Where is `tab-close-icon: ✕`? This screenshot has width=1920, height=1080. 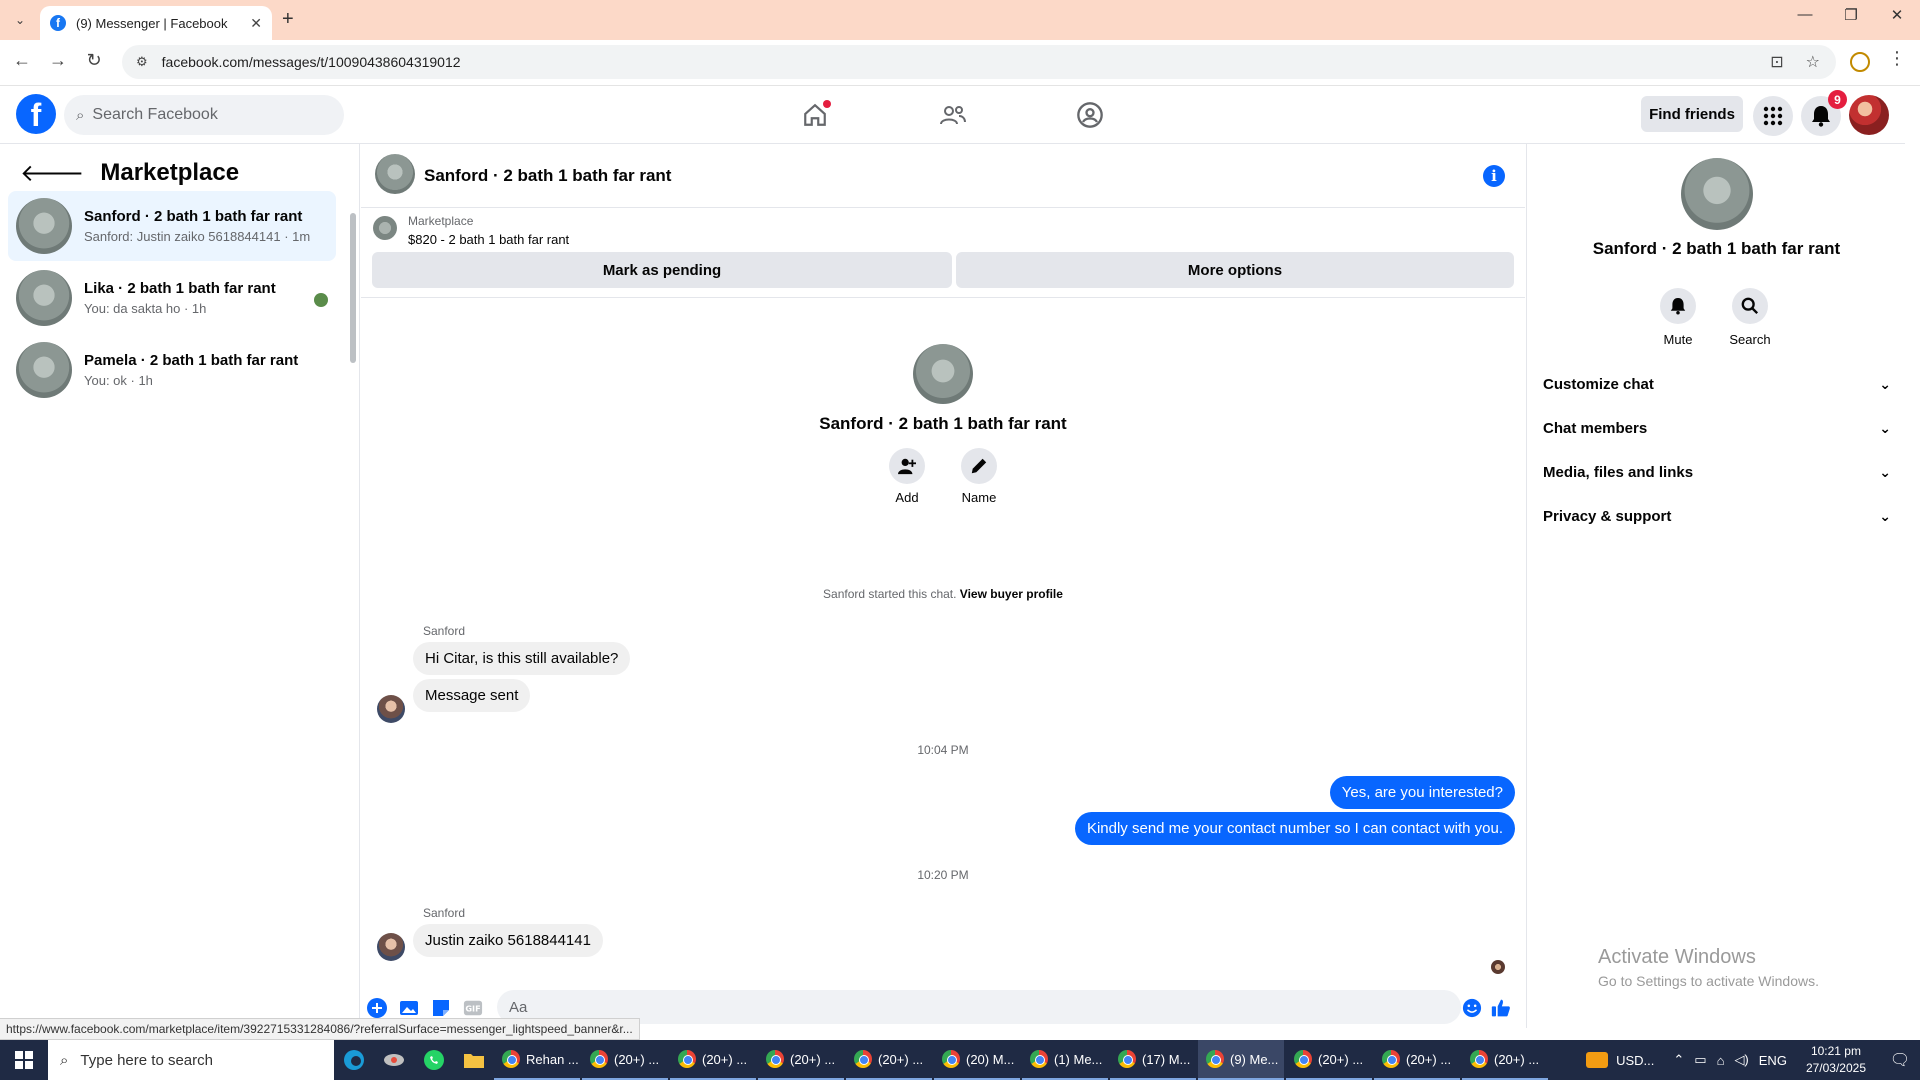 tab-close-icon: ✕ is located at coordinates (256, 23).